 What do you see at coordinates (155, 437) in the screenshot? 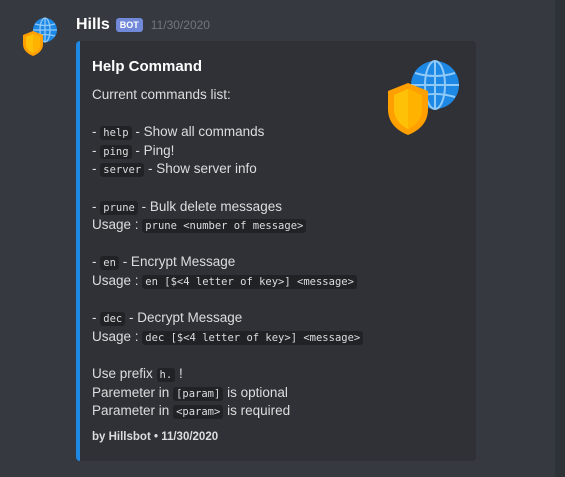
I see `embed-footer: by Hillsbot • 11/30/2020` at bounding box center [155, 437].